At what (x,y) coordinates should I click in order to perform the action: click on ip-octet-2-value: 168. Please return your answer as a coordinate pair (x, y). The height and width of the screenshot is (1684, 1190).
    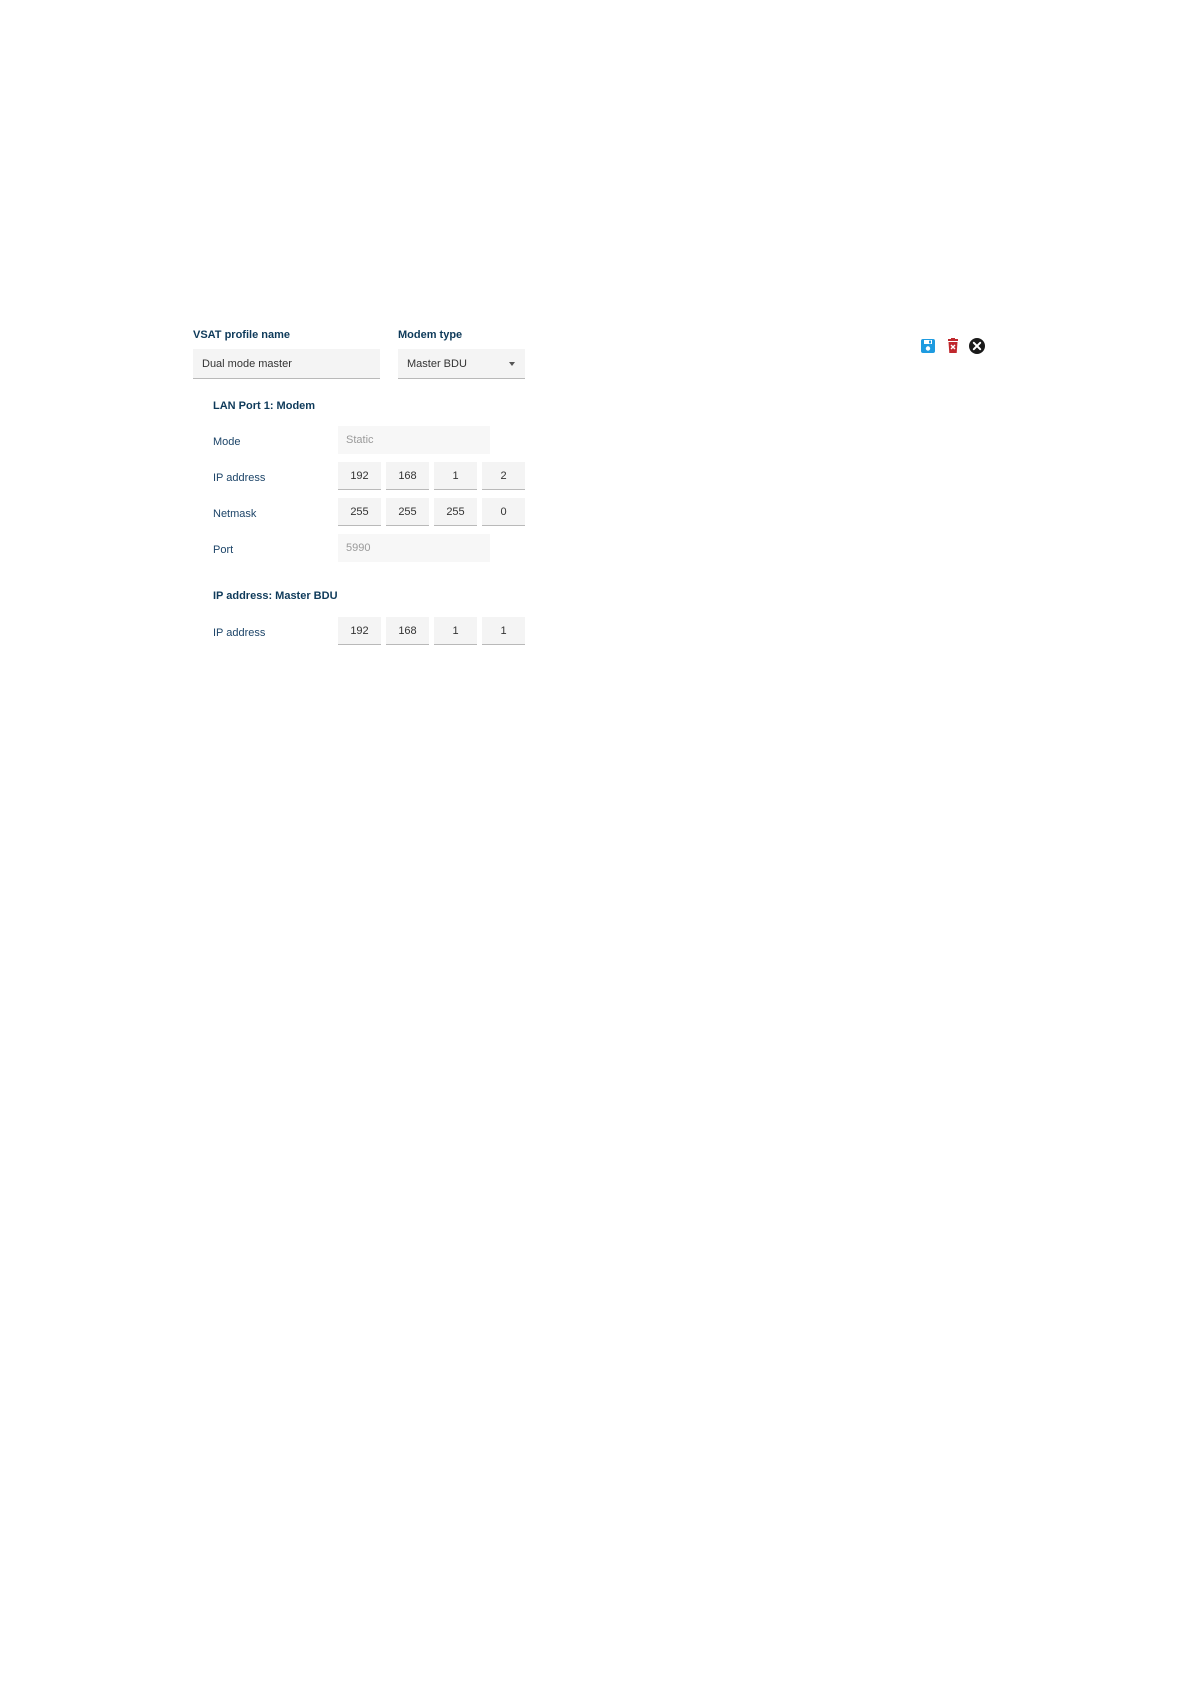
    Looking at the image, I should click on (407, 475).